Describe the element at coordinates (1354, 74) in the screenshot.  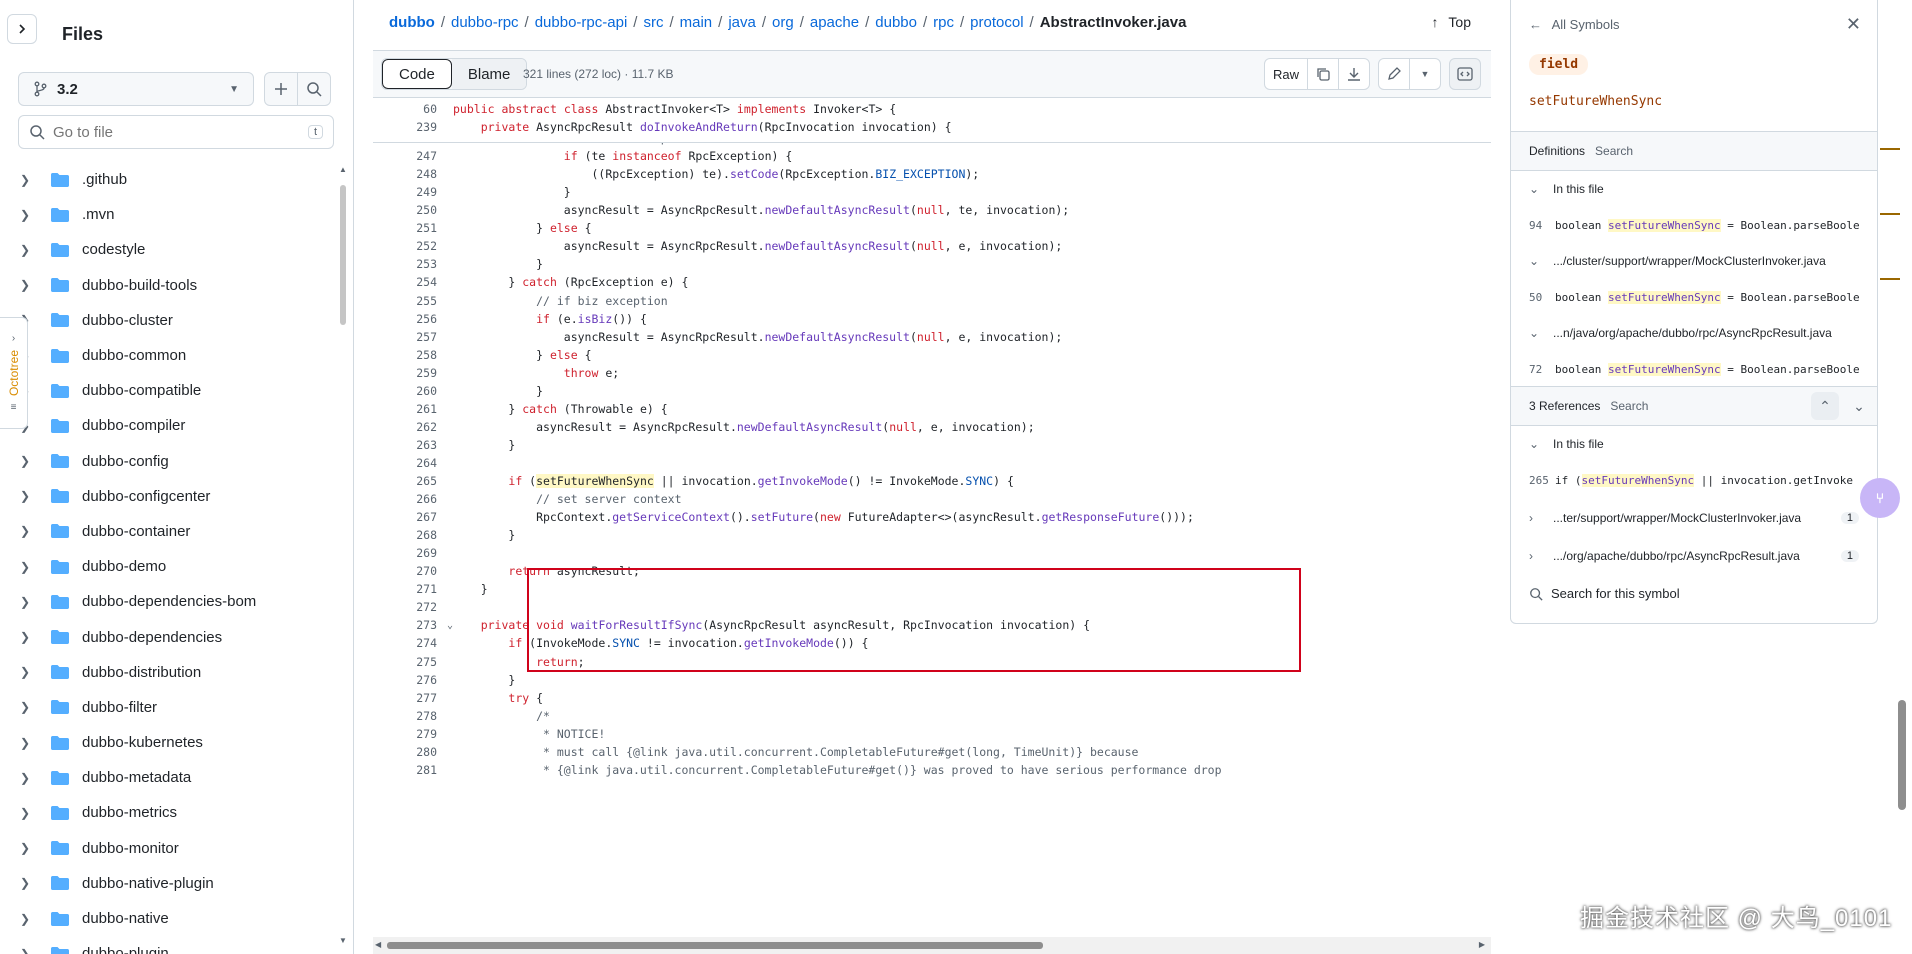
I see `download-button` at that location.